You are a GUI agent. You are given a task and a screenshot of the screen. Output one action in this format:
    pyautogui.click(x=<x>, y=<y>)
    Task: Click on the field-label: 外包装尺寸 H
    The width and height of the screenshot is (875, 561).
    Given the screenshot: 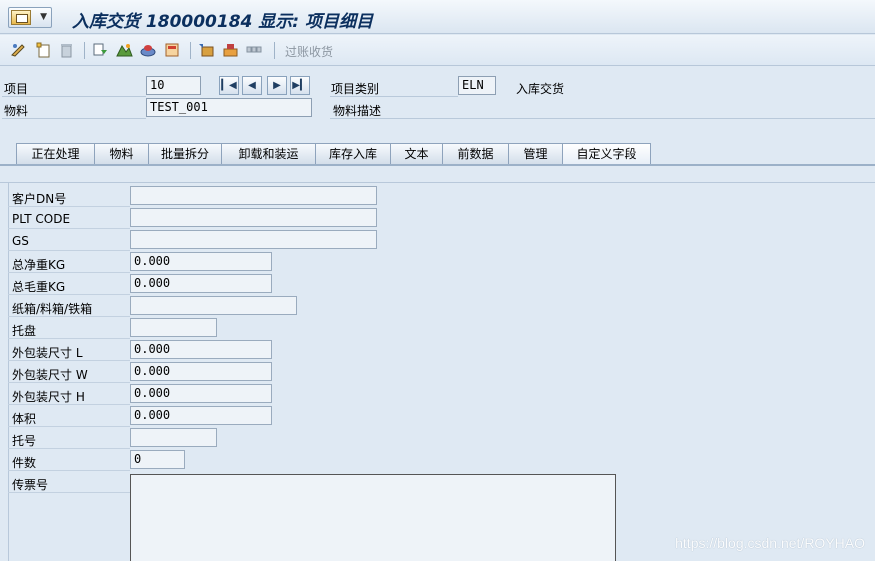 What is the action you would take?
    pyautogui.click(x=48, y=397)
    